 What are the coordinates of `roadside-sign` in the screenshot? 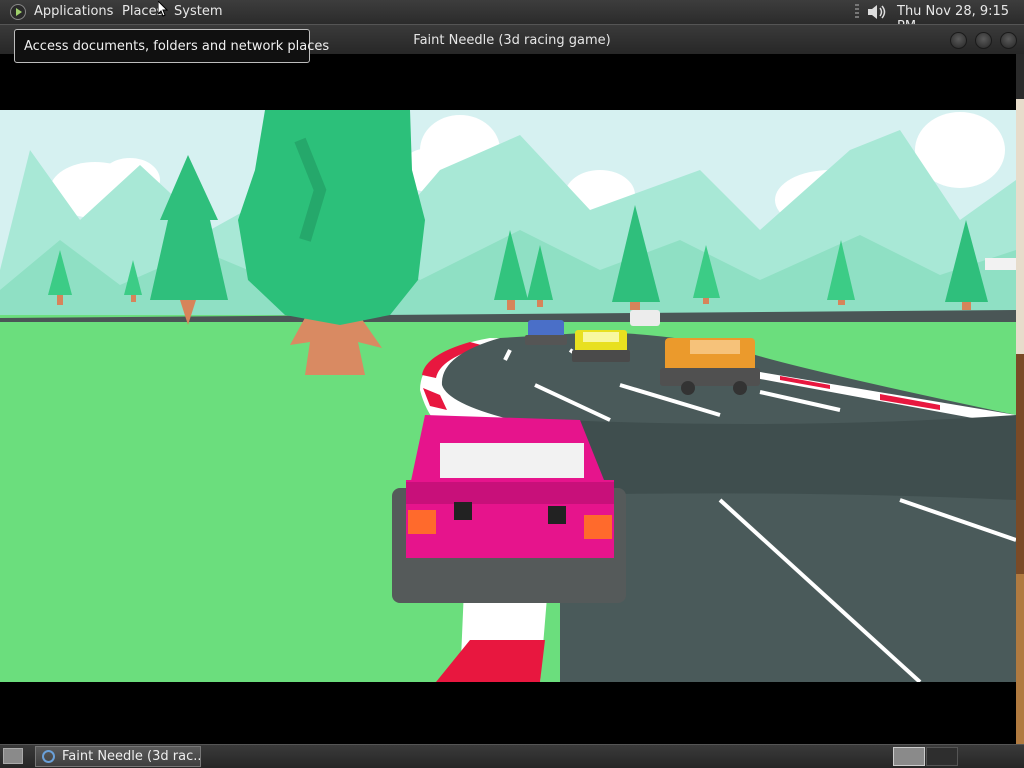 It's located at (1000, 264).